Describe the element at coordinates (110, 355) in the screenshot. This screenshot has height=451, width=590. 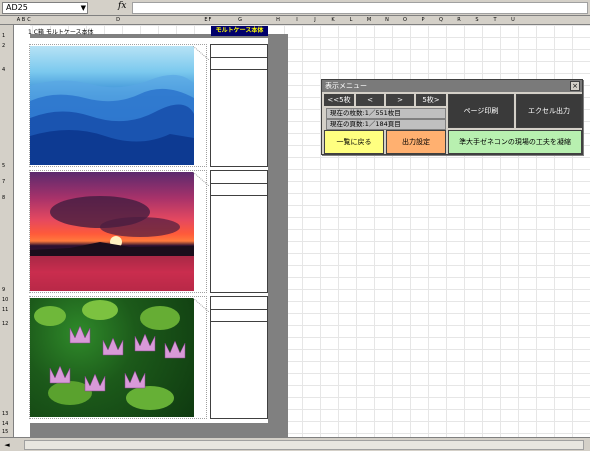
I see `lotus-art` at that location.